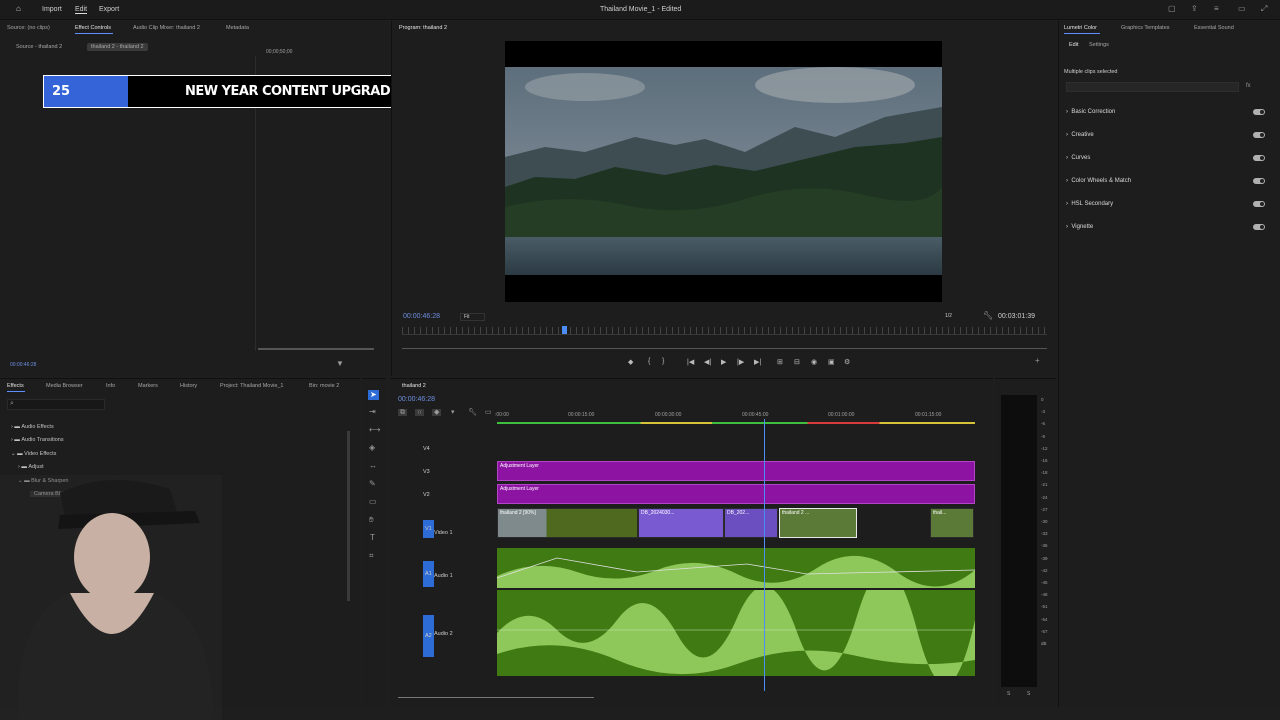 Image resolution: width=1280 pixels, height=720 pixels. Describe the element at coordinates (1028, 694) in the screenshot. I see `meter-solo-right: S` at that location.